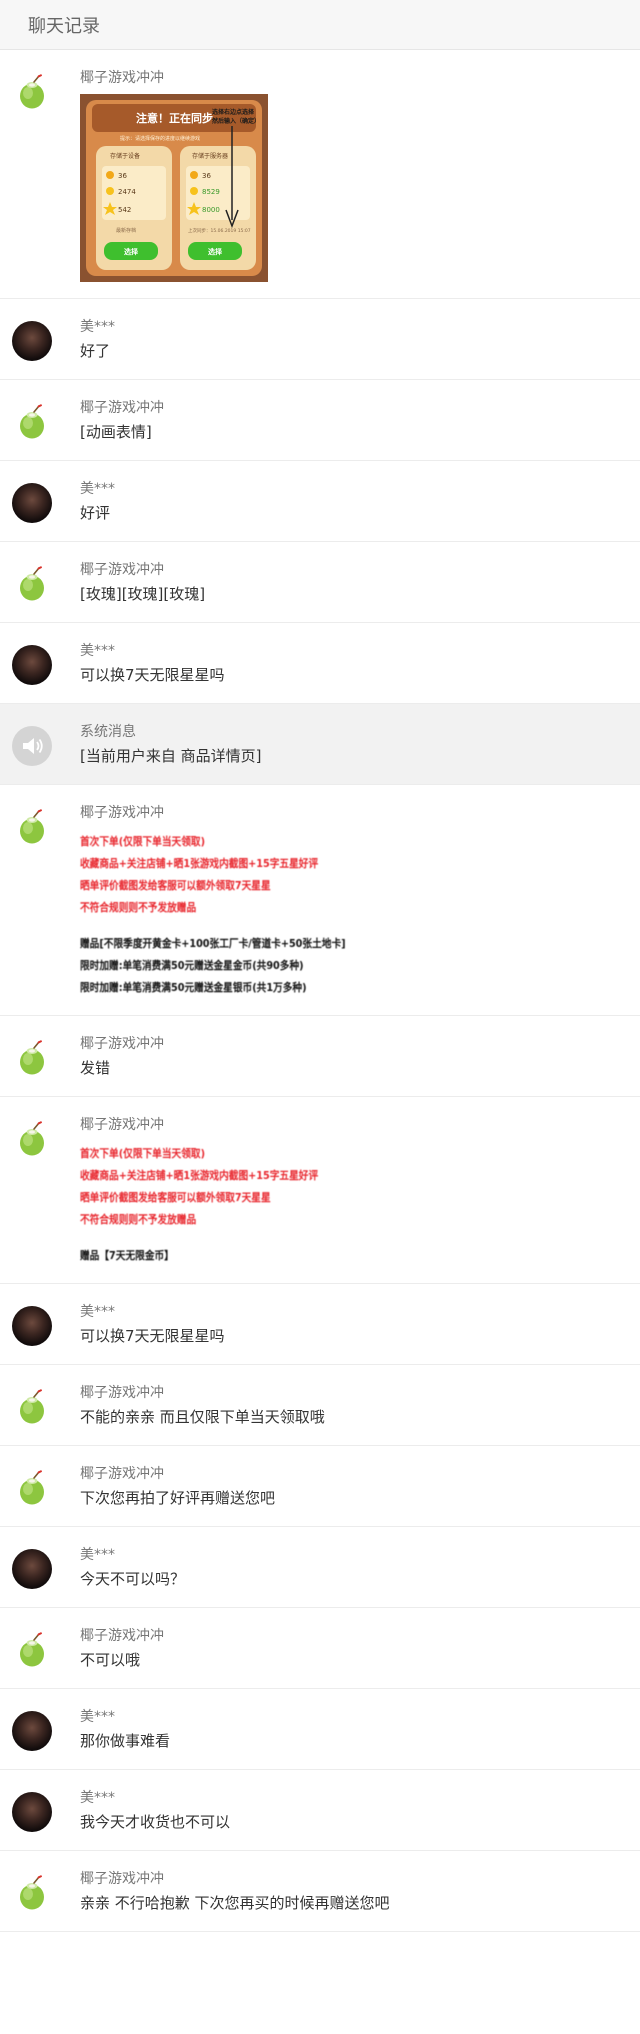 Image resolution: width=640 pixels, height=2034 pixels. What do you see at coordinates (219, 230) in the screenshot?
I see `right-footer: 上次同步：15.06.2019 15:07` at bounding box center [219, 230].